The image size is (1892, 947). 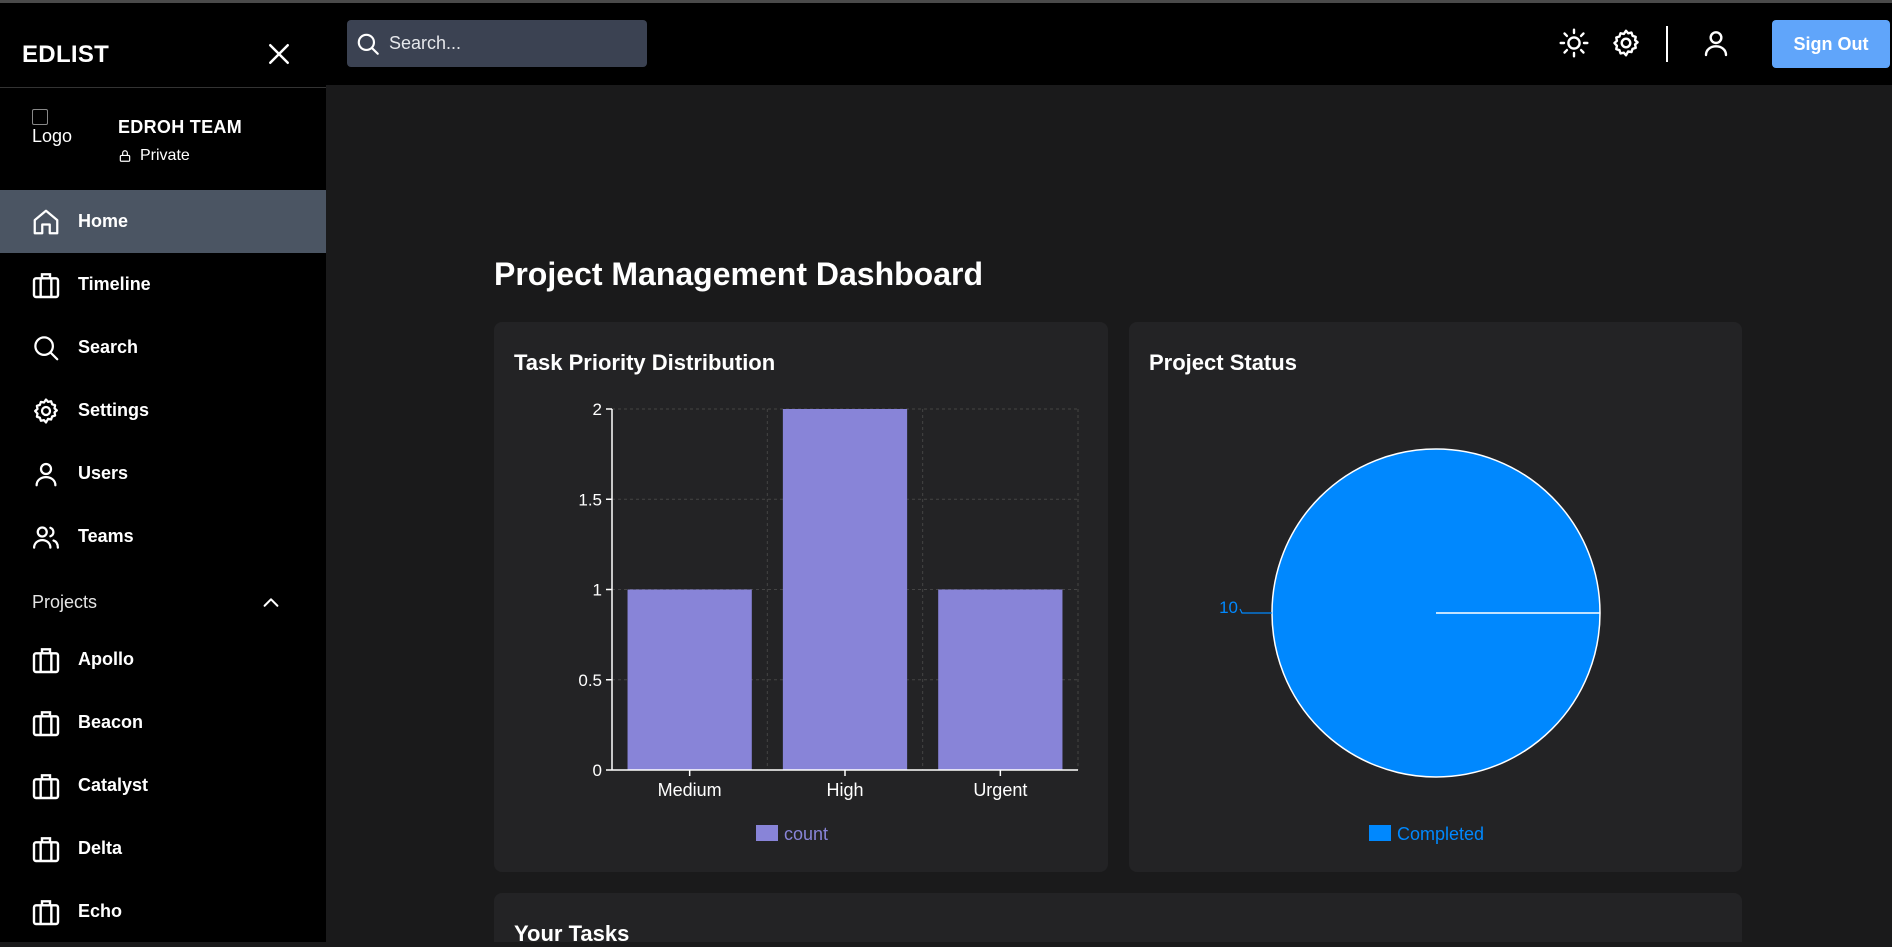 I want to click on legend-label: count, so click(x=806, y=834).